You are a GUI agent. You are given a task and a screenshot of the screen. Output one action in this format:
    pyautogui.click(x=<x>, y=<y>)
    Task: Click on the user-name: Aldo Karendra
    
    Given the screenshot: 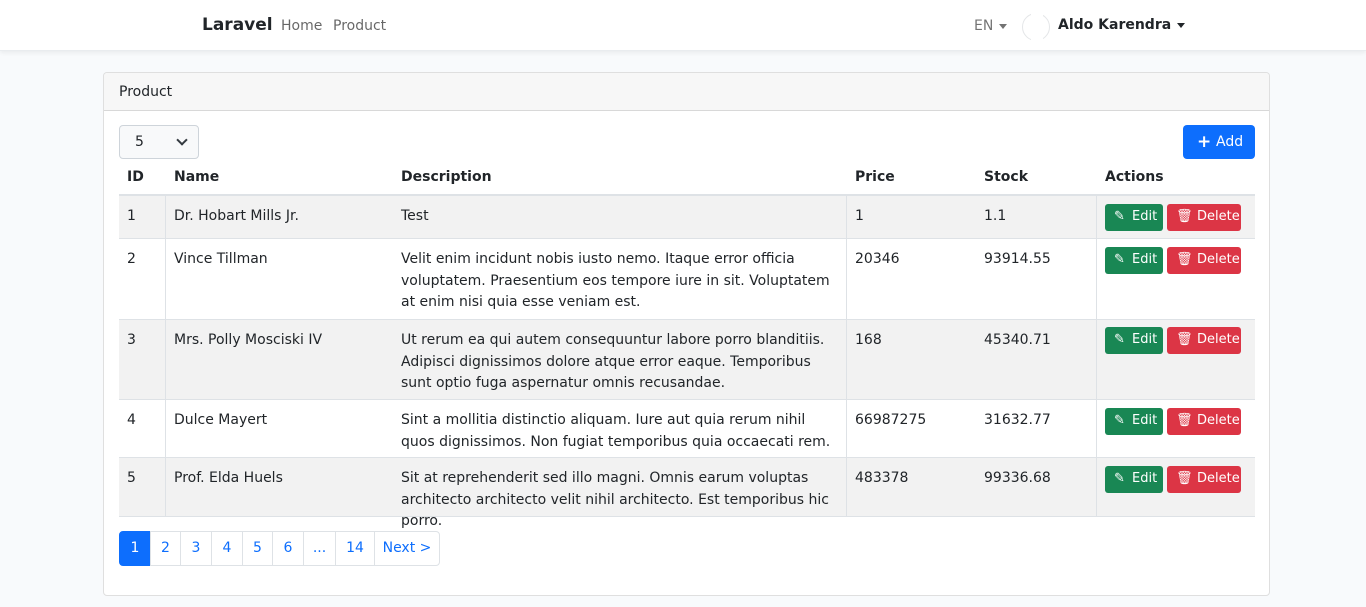 What is the action you would take?
    pyautogui.click(x=1115, y=25)
    